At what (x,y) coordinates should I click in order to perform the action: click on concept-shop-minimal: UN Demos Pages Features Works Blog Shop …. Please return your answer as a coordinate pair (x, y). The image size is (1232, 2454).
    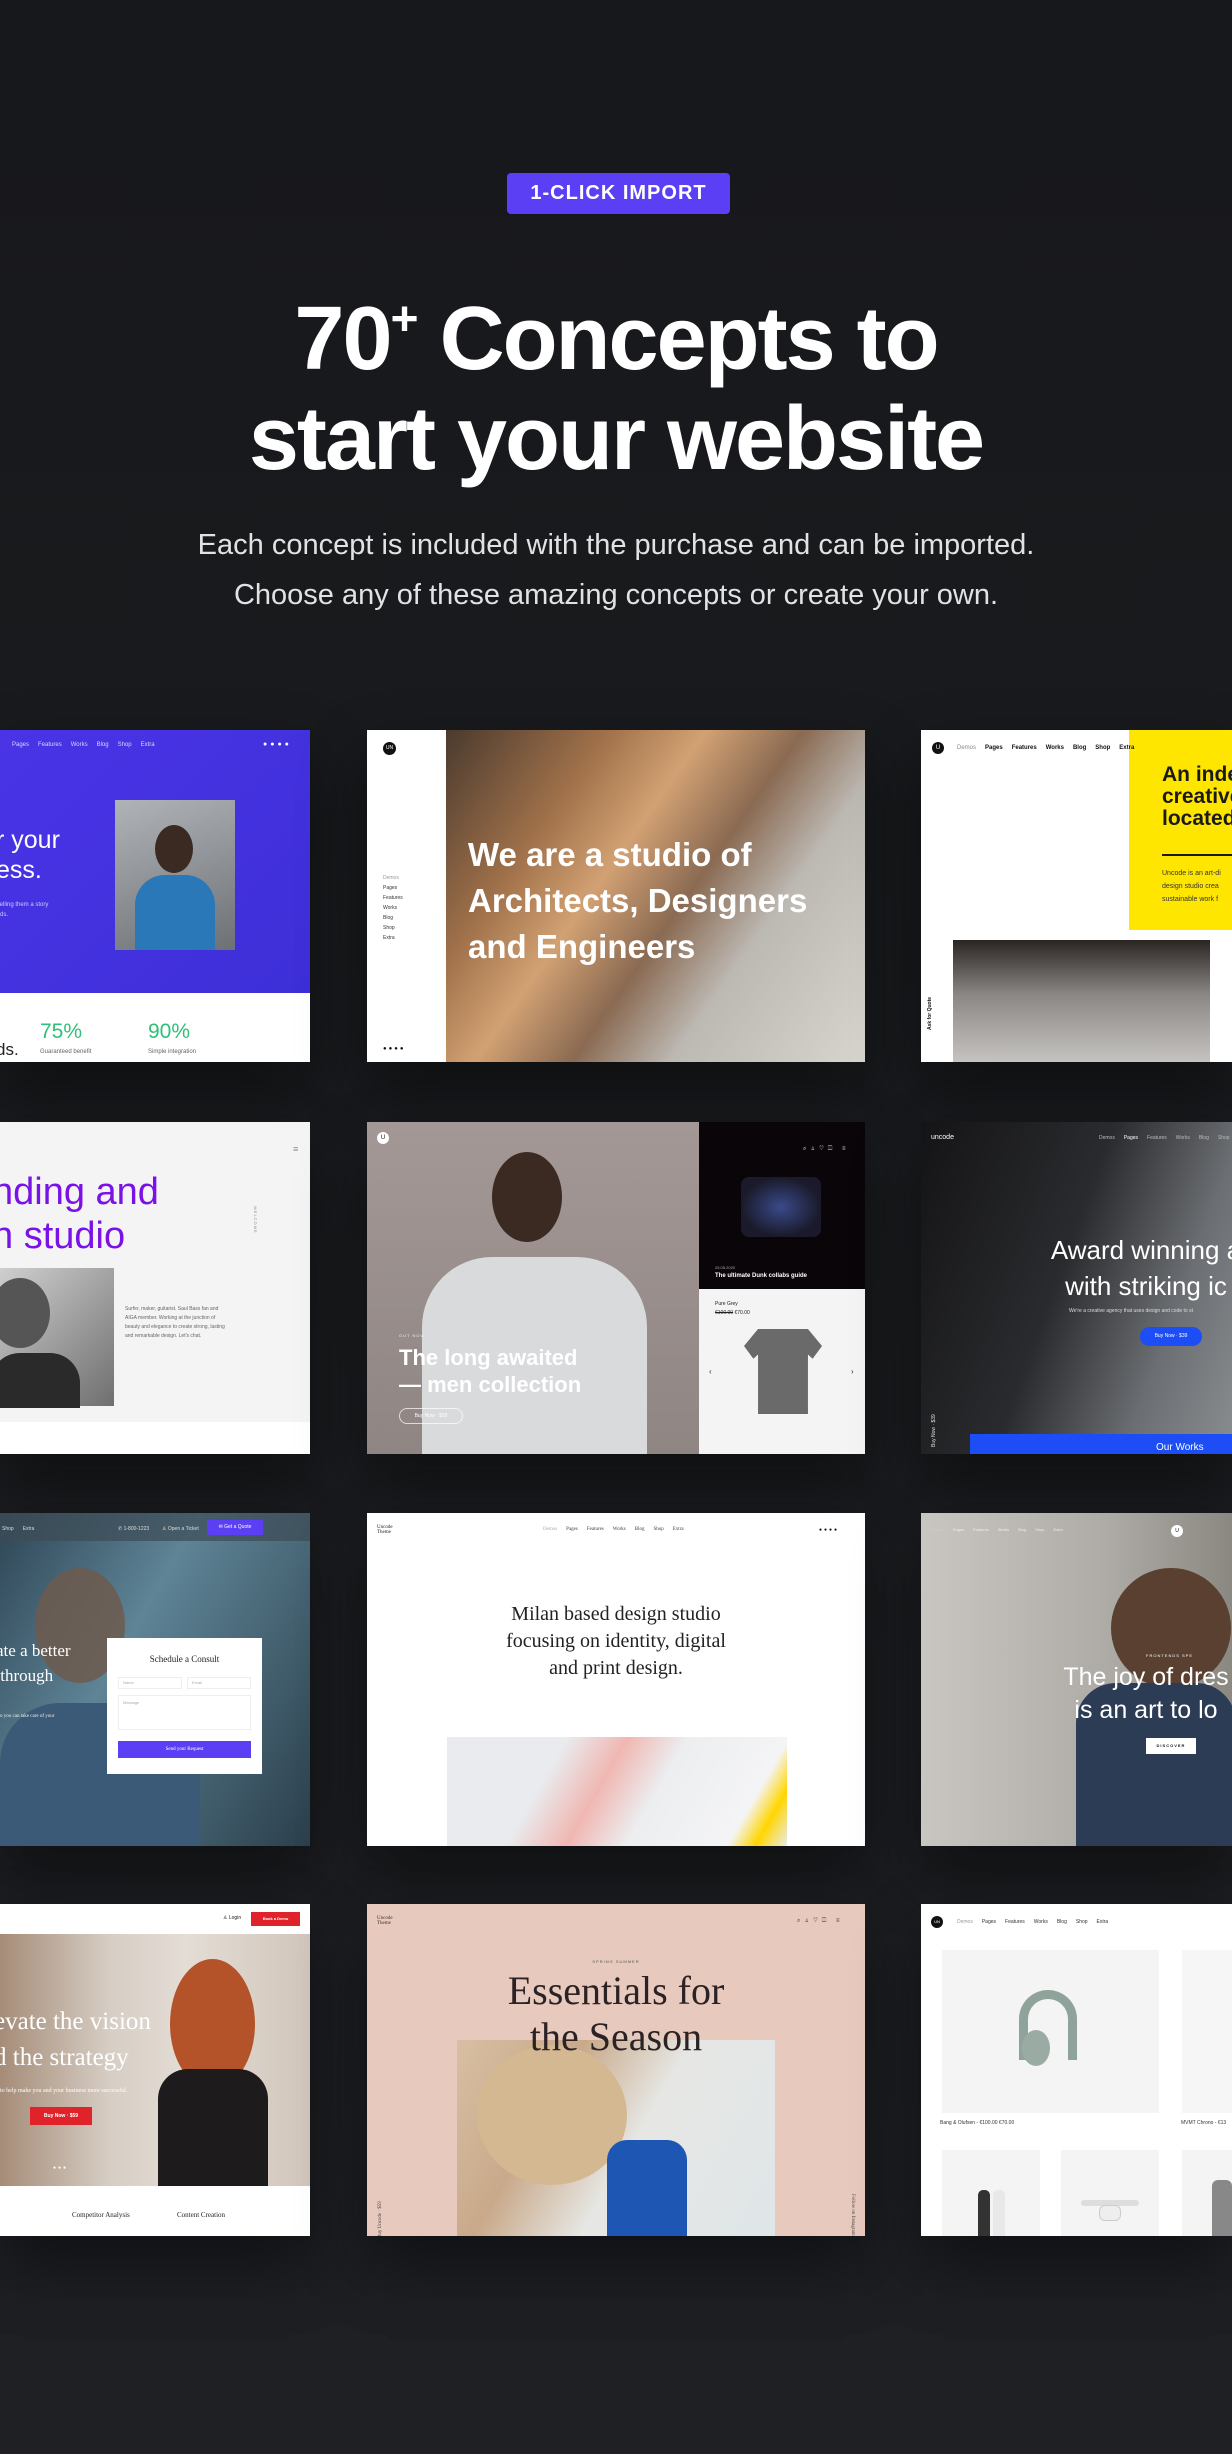
    Looking at the image, I should click on (1076, 2070).